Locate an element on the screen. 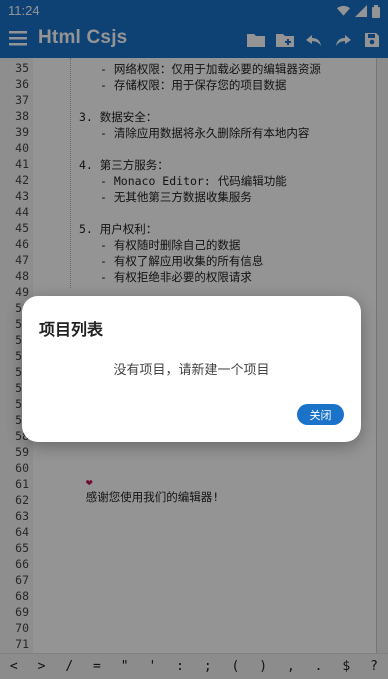 Image resolution: width=388 pixels, height=679 pixels. dialog-title: 项目列表 is located at coordinates (71, 329).